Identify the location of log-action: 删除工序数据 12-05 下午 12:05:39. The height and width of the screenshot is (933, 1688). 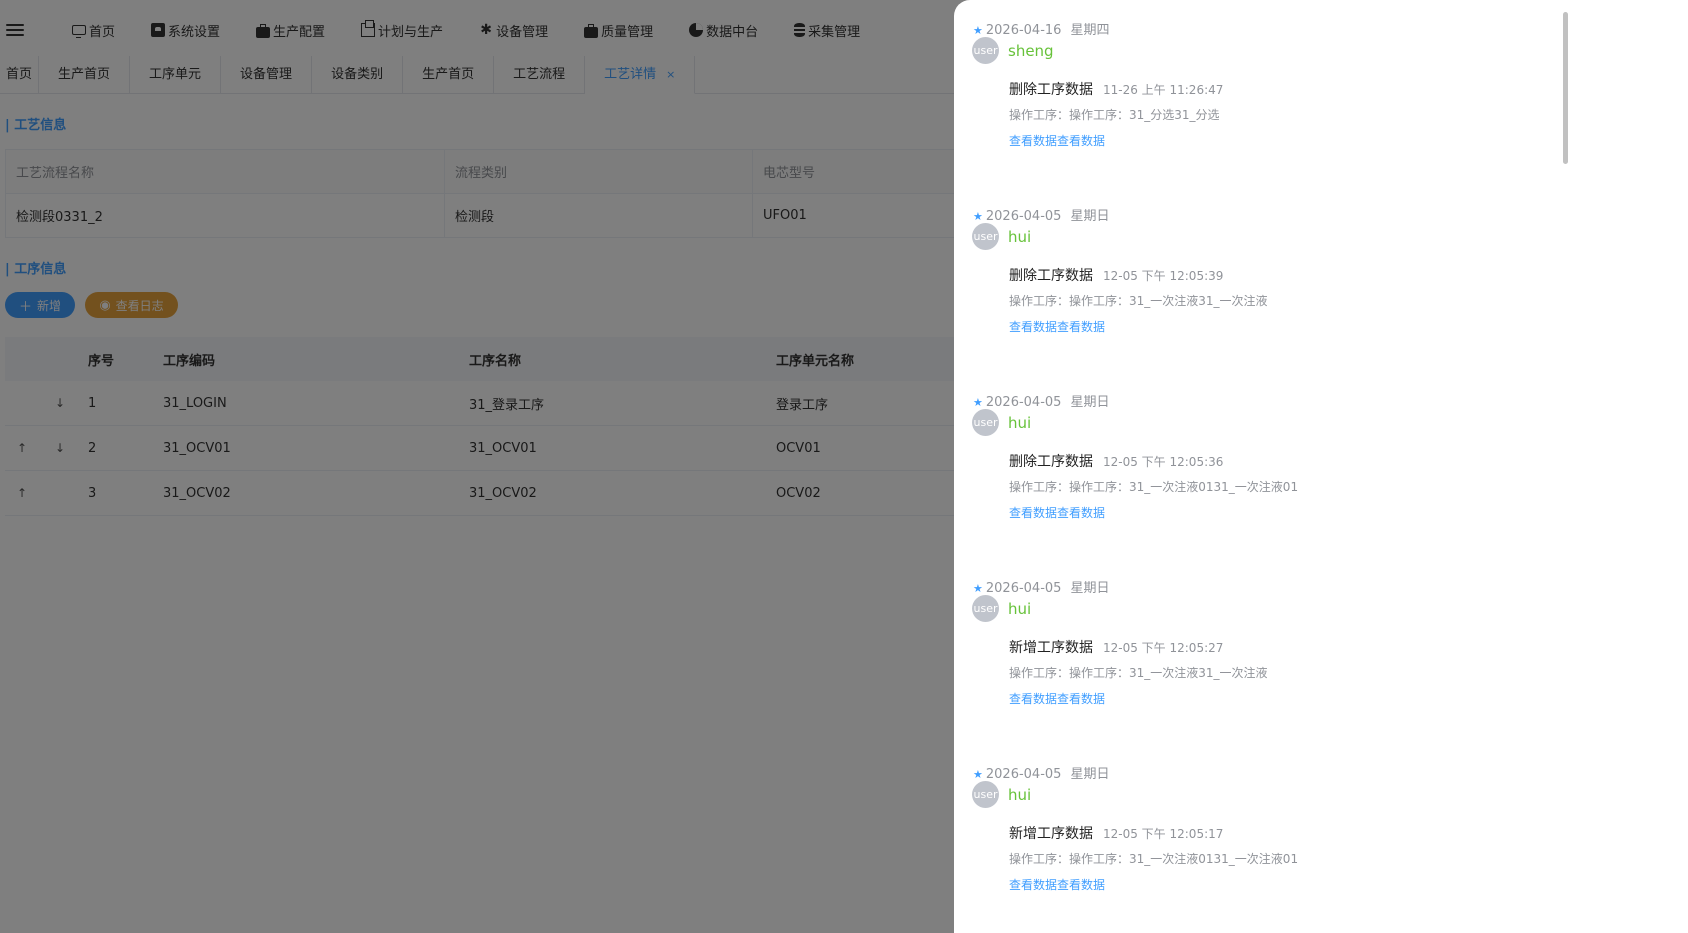
(1116, 276).